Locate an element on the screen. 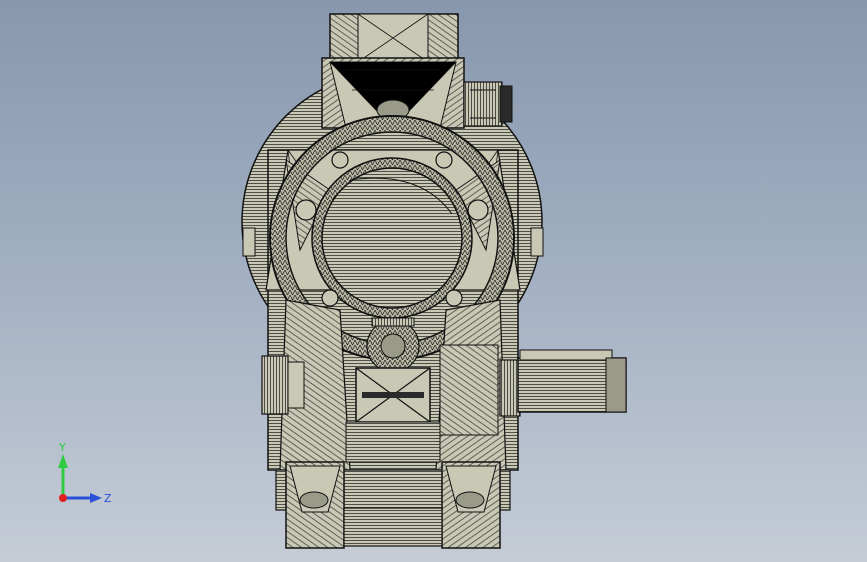  pinion-gear is located at coordinates (393, 345).